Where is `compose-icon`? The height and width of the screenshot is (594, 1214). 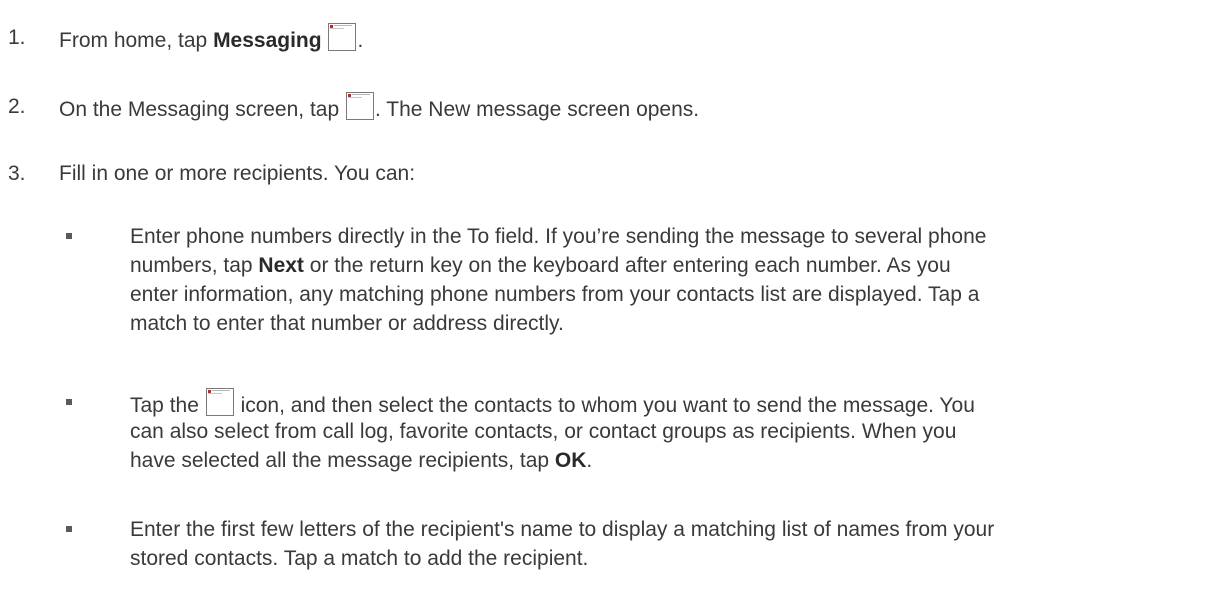
compose-icon is located at coordinates (360, 106).